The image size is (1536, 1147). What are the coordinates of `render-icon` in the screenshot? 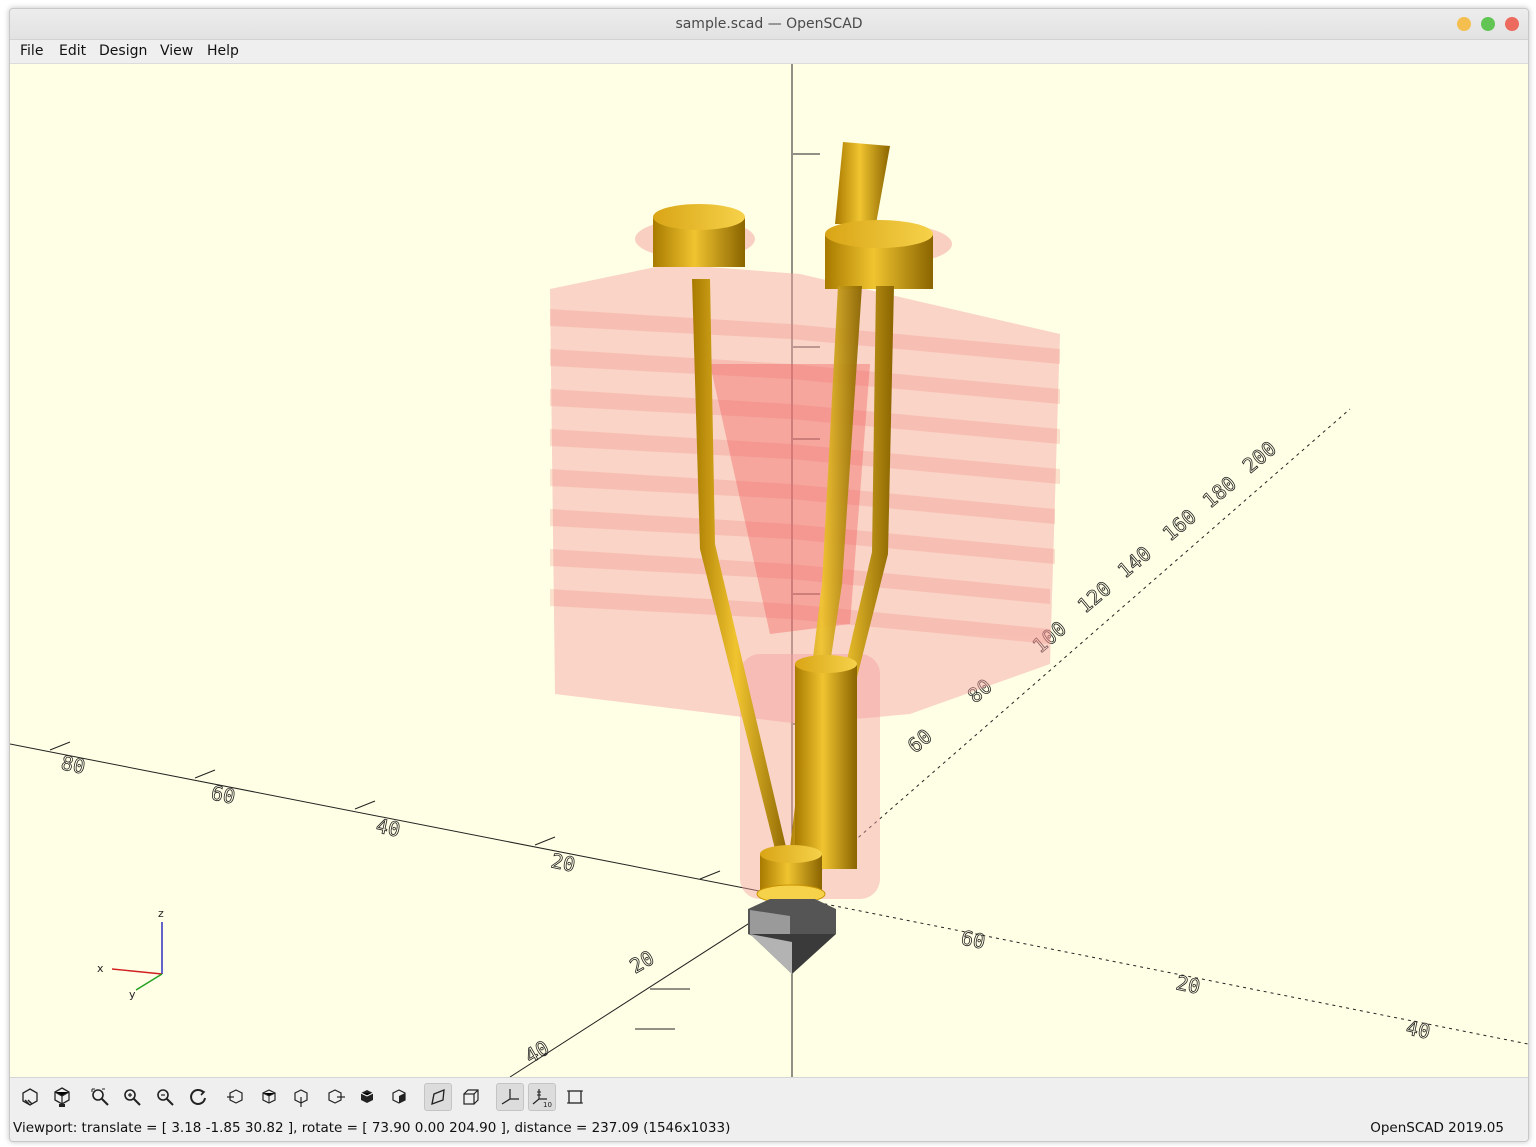 It's located at (62, 1097).